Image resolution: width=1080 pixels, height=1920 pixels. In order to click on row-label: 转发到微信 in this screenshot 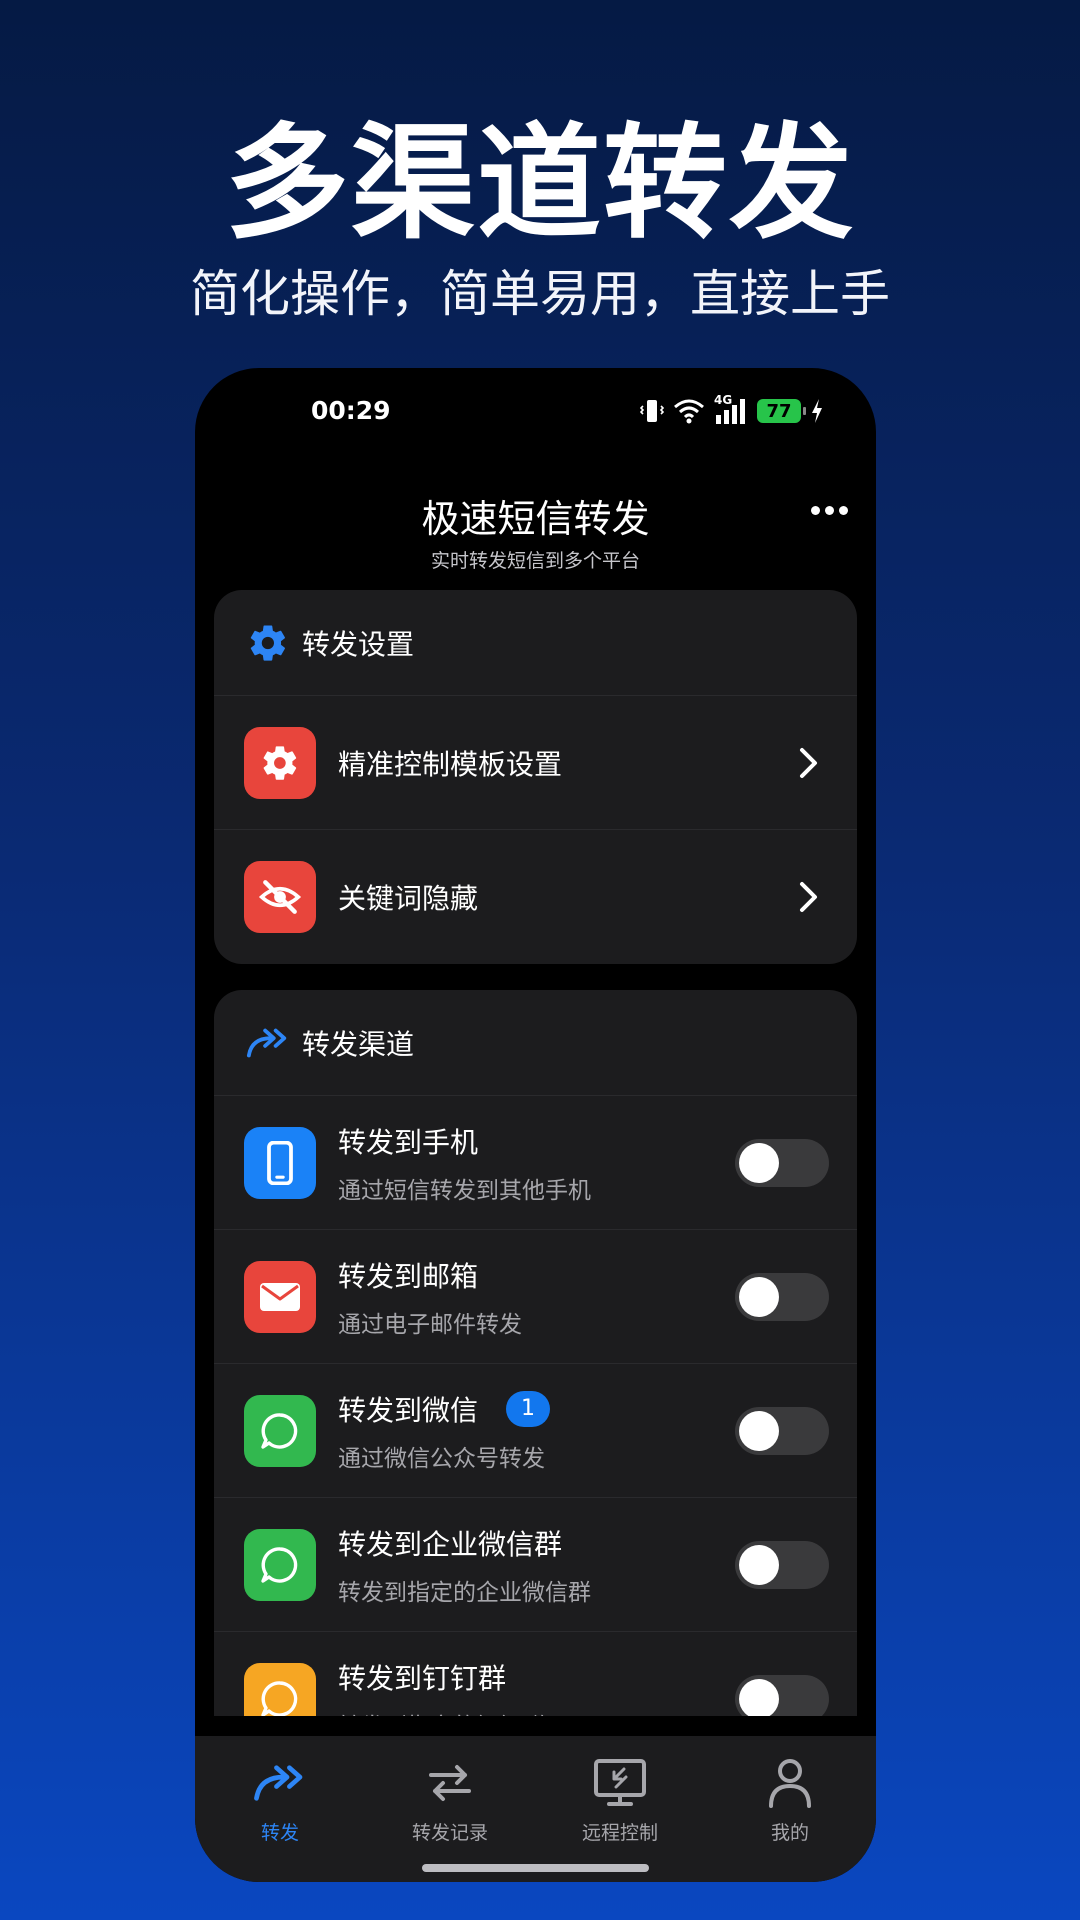, I will do `click(408, 1410)`.